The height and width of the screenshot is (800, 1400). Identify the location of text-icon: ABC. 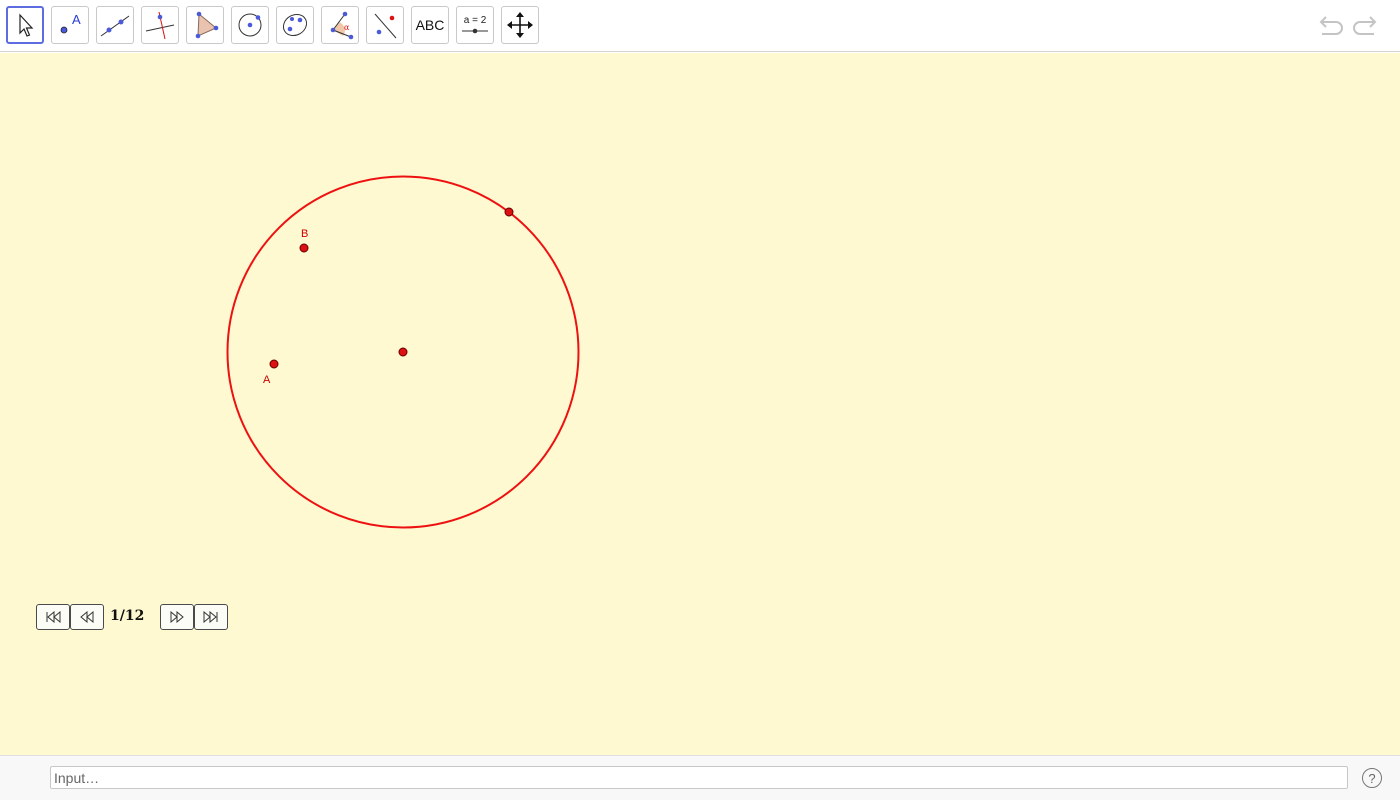
(430, 25).